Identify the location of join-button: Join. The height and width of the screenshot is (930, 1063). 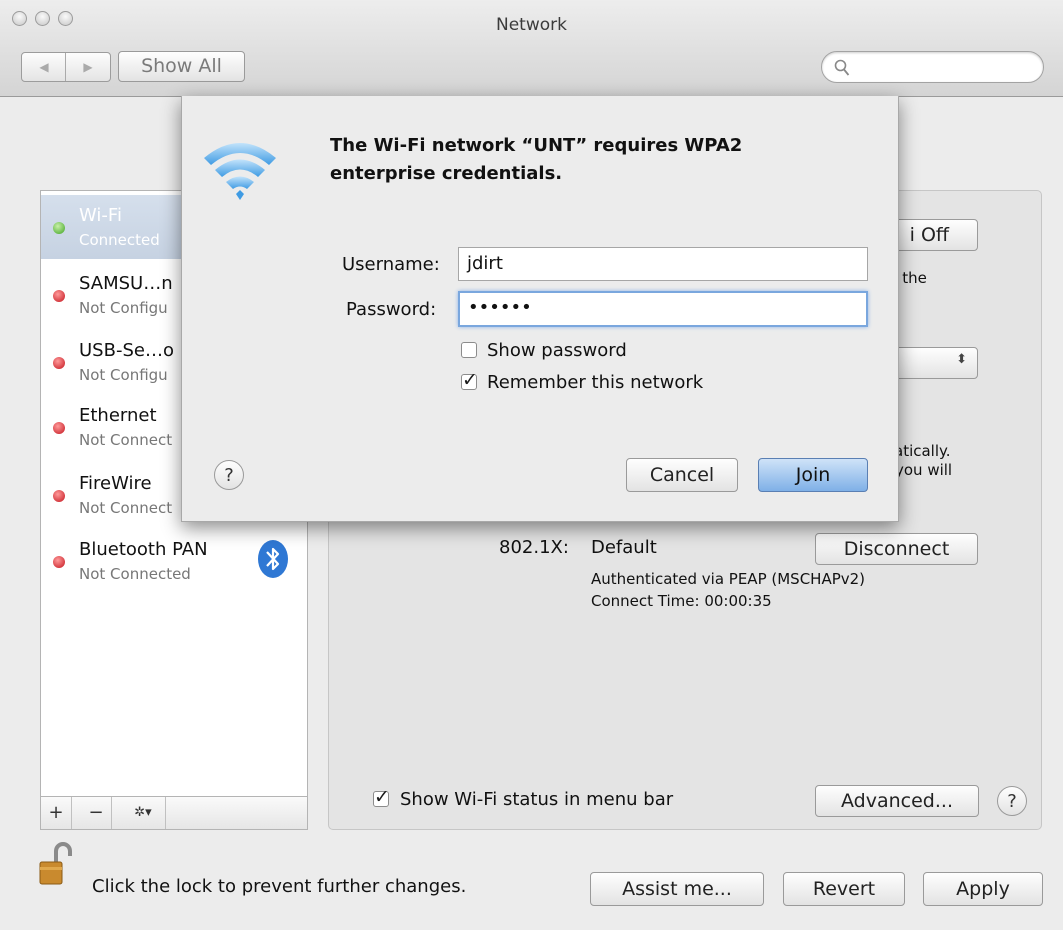
(813, 475).